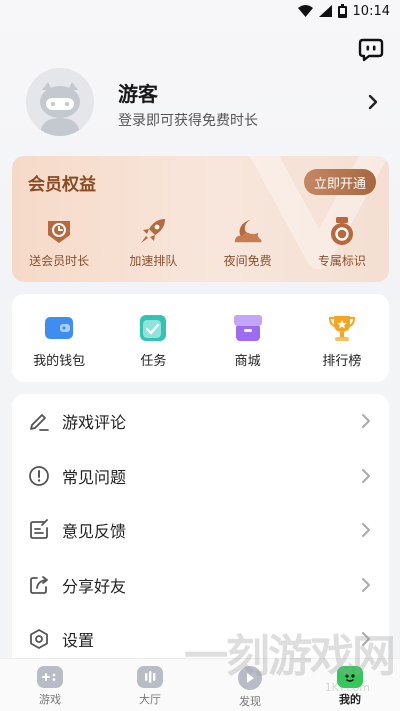  What do you see at coordinates (350, 685) in the screenshot?
I see `tab-mine: 我的` at bounding box center [350, 685].